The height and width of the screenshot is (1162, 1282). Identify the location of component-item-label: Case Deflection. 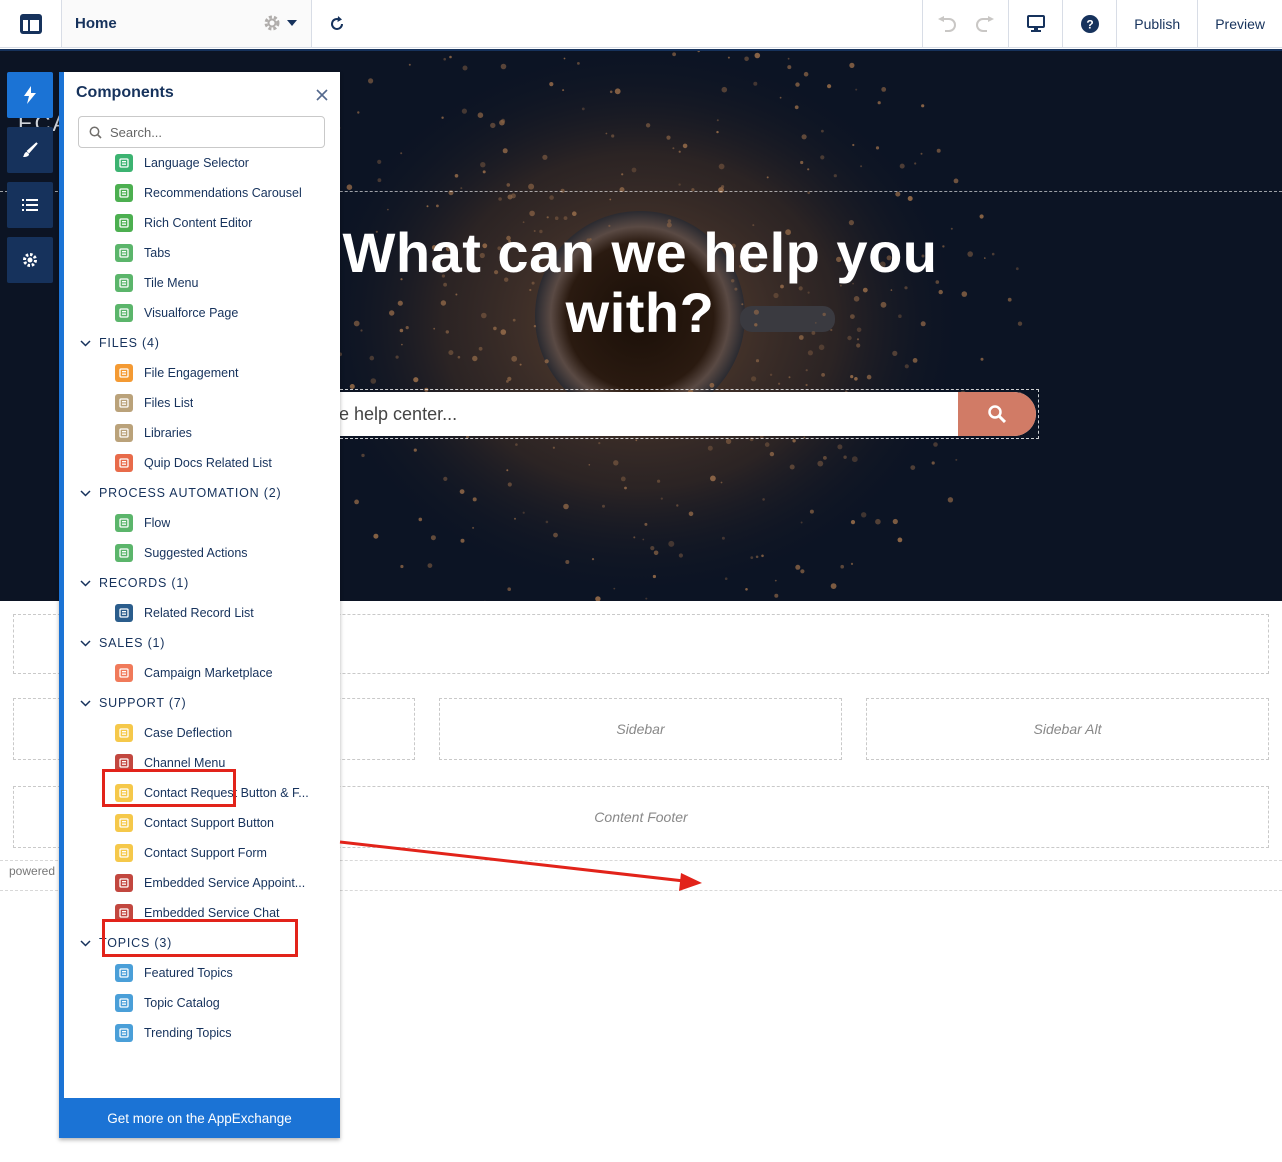
(188, 733).